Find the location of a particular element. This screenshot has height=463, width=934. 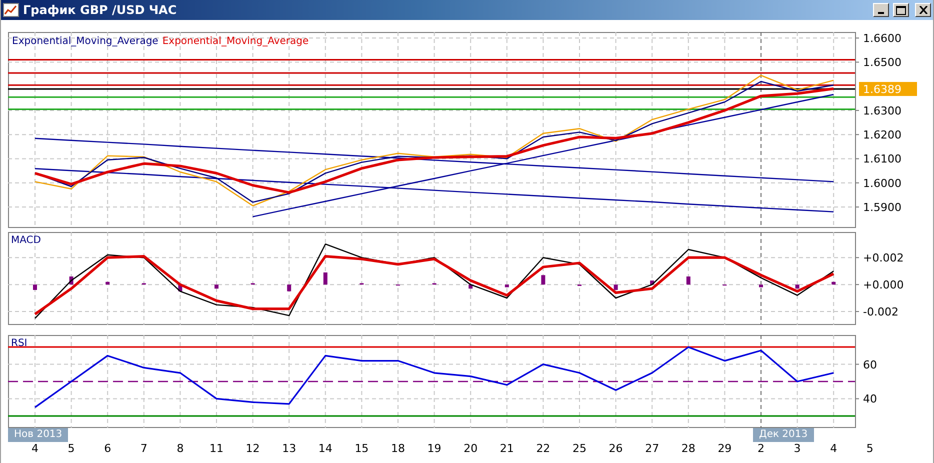

price-badge: 1.6389 is located at coordinates (888, 89).